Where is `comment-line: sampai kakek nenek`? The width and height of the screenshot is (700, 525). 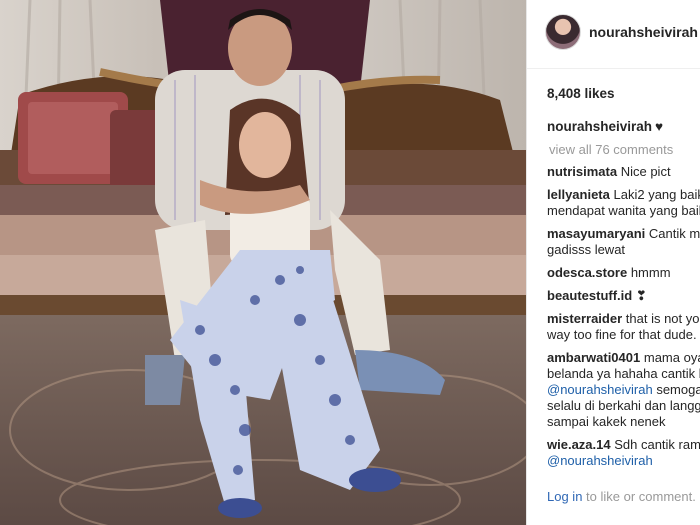 comment-line: sampai kakek nenek is located at coordinates (623, 422).